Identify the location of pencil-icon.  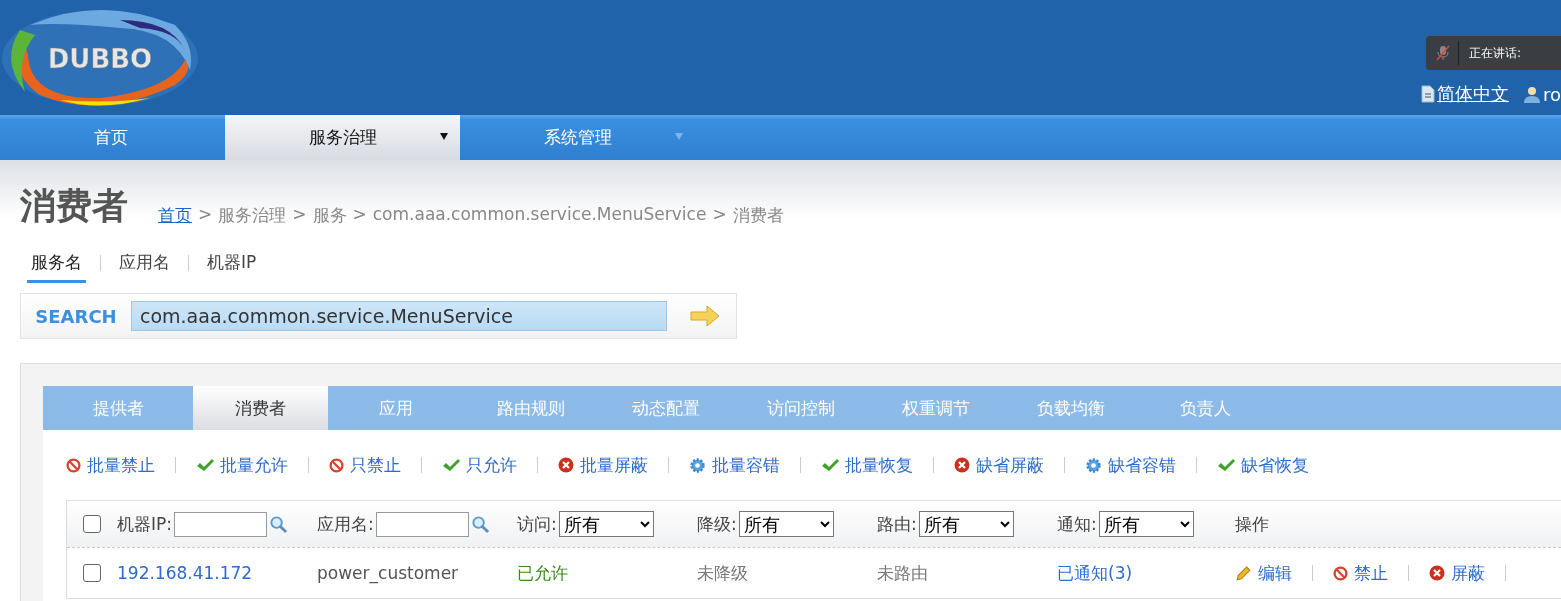
(1243, 573).